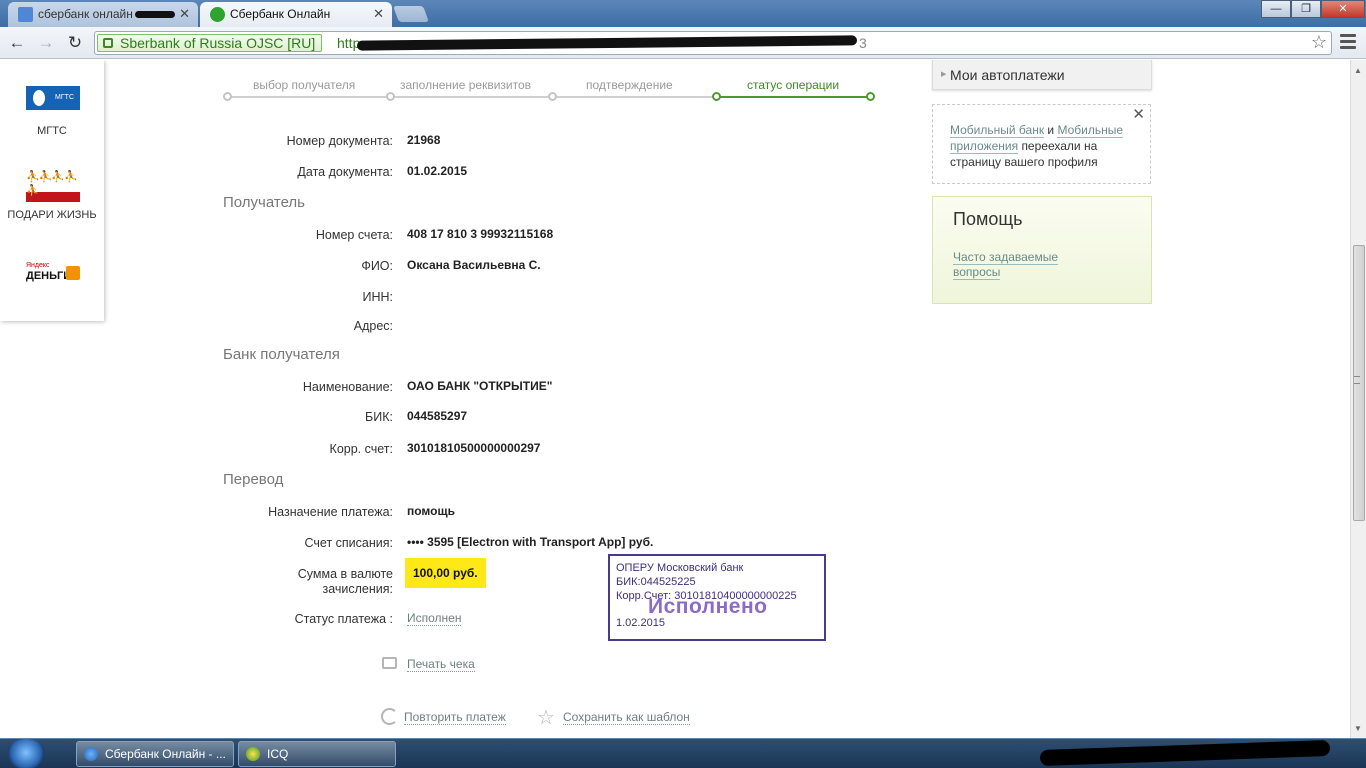 The image size is (1366, 768). Describe the element at coordinates (466, 85) in the screenshot. I see `step-fill-details: заполнение реквизитов` at that location.